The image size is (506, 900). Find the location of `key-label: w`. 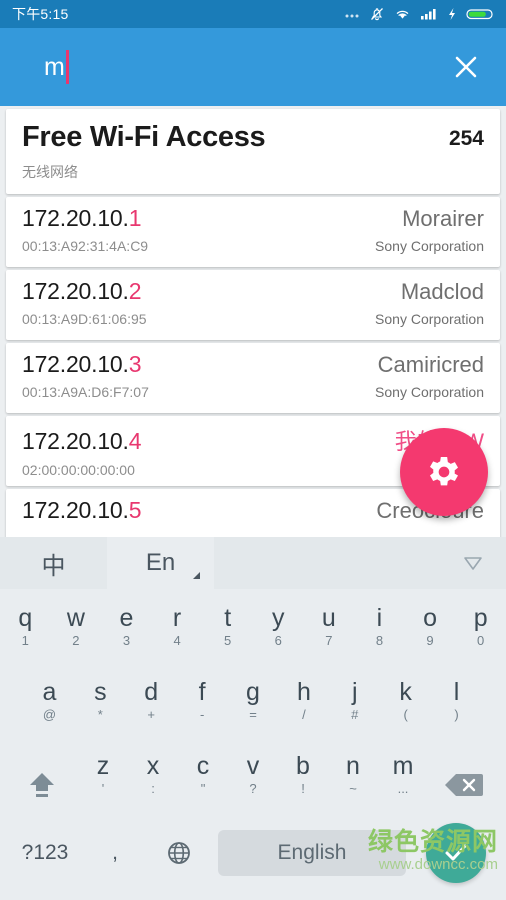

key-label: w is located at coordinates (75, 618).